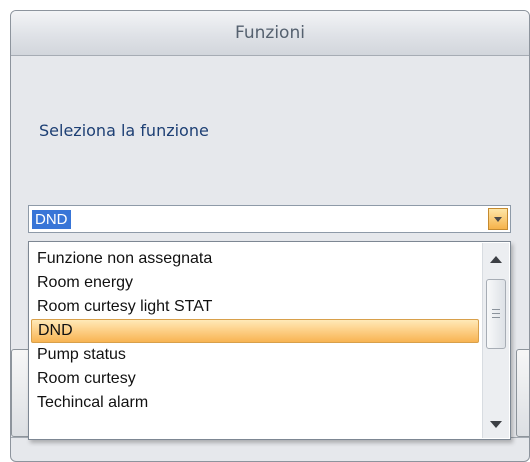 Image resolution: width=530 pixels, height=462 pixels. I want to click on list-item-room-energy: Room energy, so click(255, 283).